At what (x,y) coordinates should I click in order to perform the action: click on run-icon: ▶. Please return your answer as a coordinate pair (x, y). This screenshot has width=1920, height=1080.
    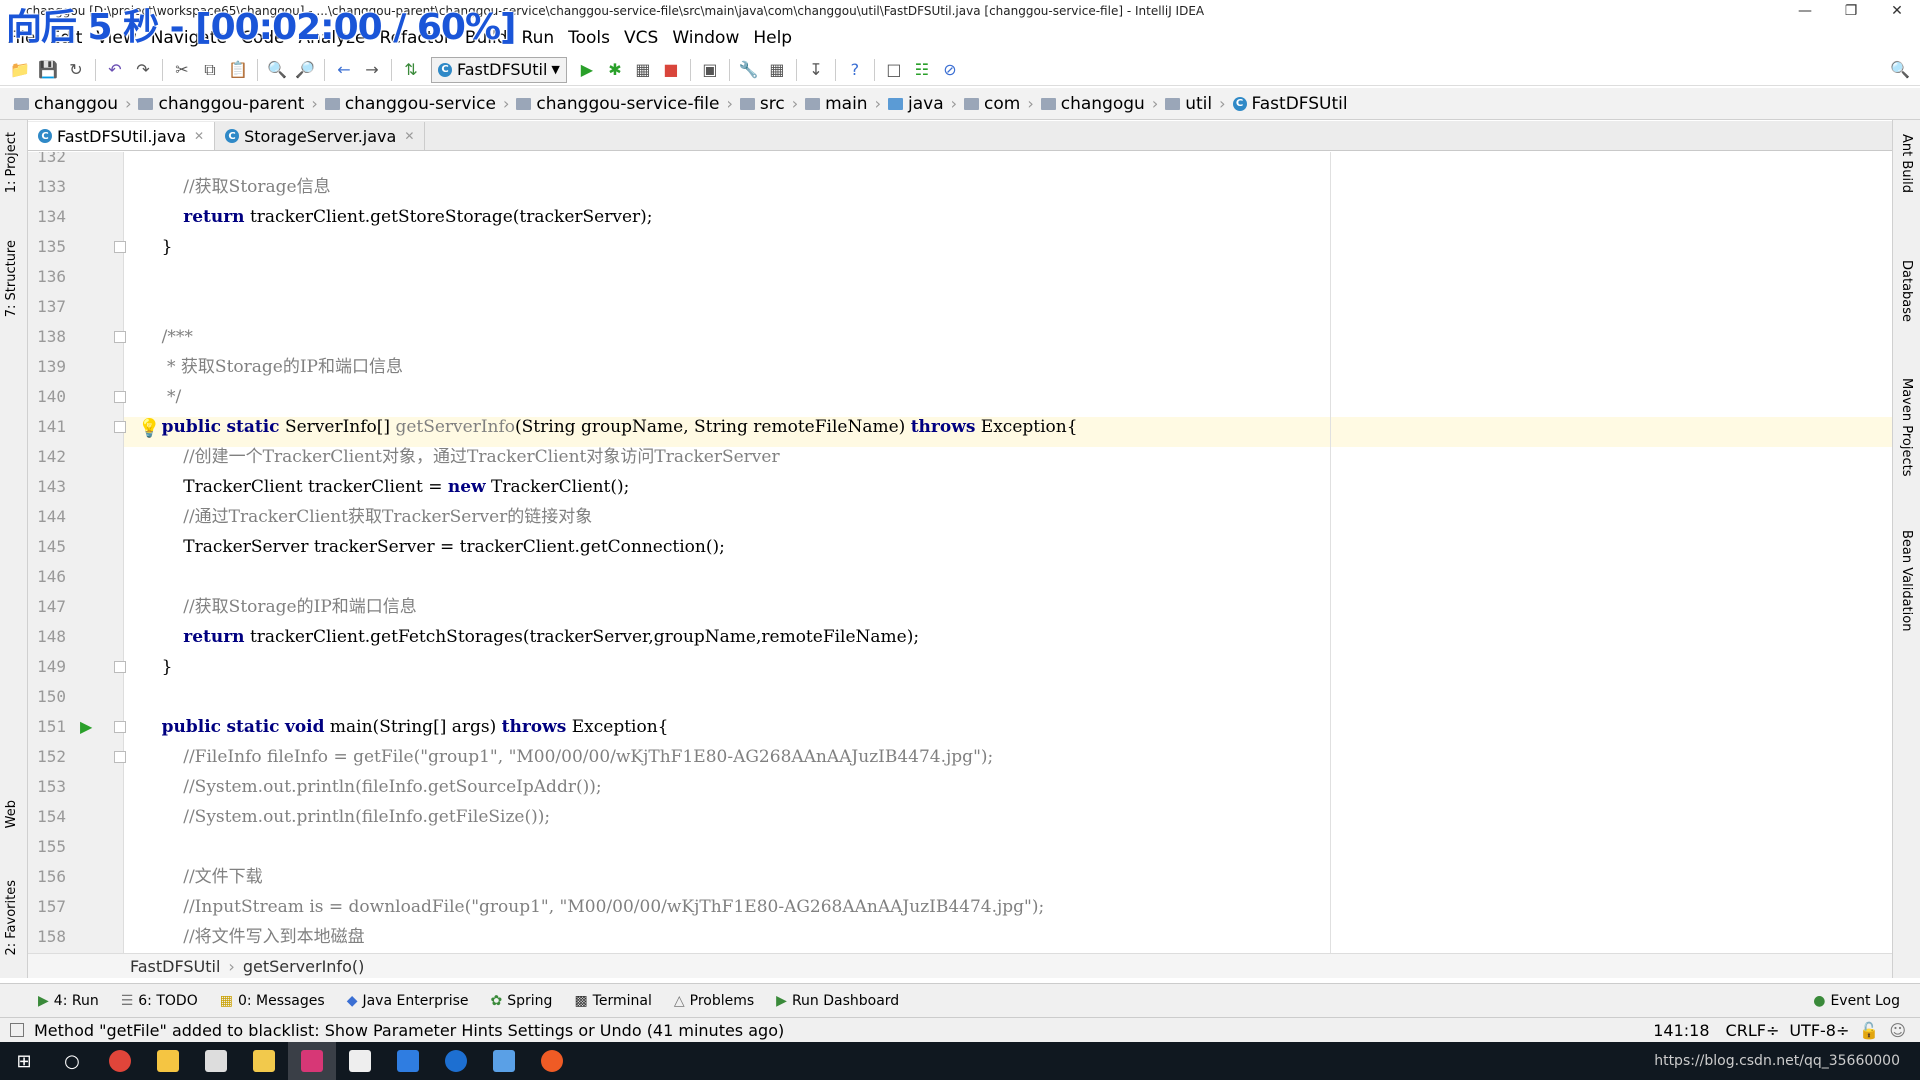
    Looking at the image, I should click on (587, 70).